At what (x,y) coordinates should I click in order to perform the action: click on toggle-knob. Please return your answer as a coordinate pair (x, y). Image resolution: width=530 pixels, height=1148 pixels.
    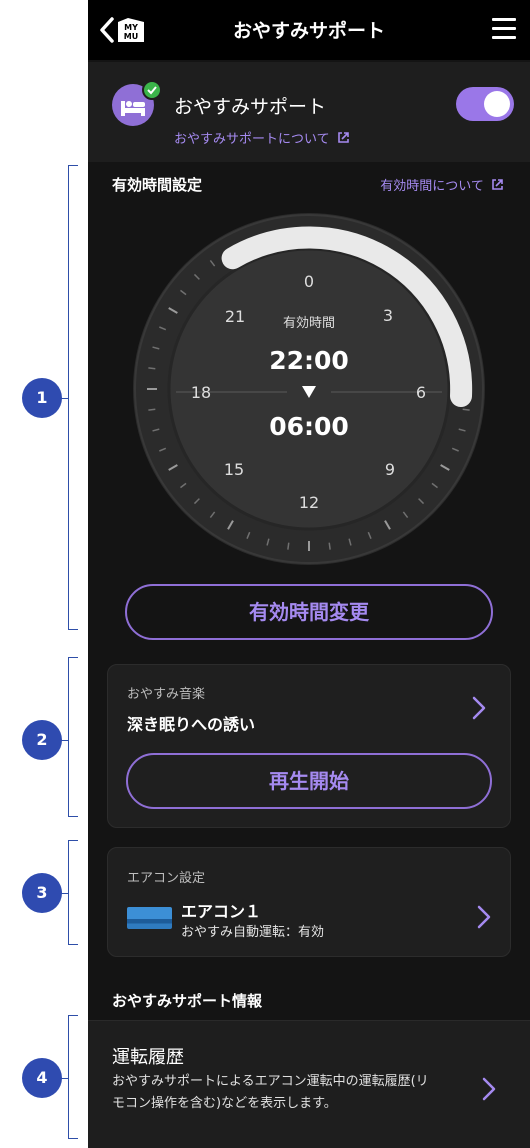
    Looking at the image, I should click on (497, 104).